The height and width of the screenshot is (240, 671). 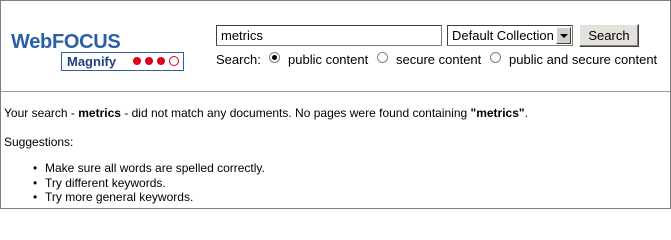 I want to click on list-item: Try more general keywords., so click(x=148, y=197).